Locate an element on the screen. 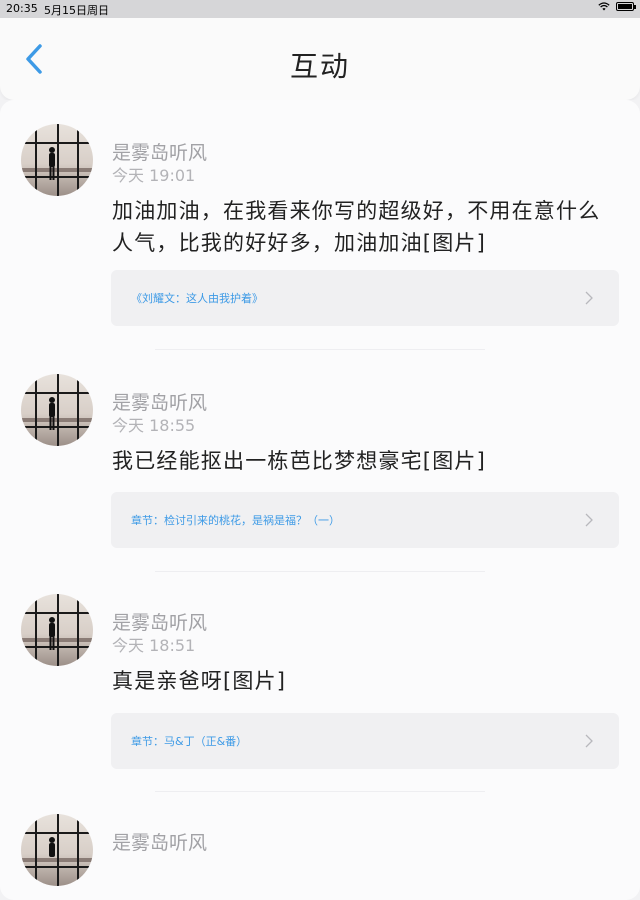 This screenshot has height=900, width=640. battery-icon is located at coordinates (626, 6).